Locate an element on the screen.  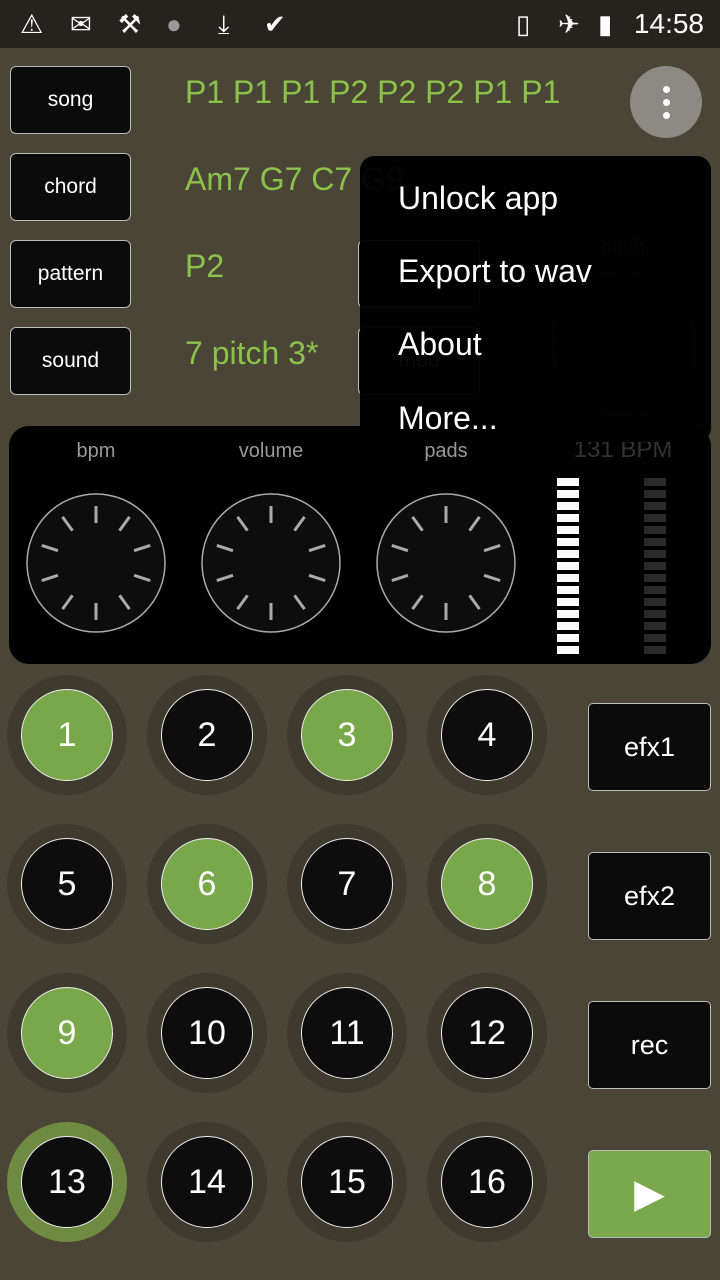
clock: 14:58 is located at coordinates (668, 23).